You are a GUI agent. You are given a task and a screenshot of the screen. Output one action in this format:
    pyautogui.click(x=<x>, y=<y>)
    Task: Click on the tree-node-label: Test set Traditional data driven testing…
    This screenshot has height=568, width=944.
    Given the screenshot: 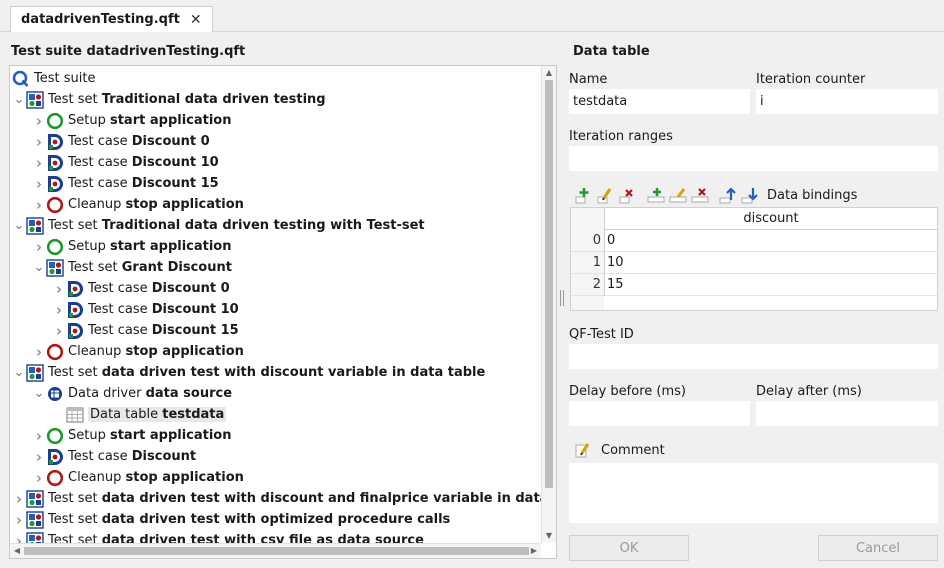 What is the action you would take?
    pyautogui.click(x=236, y=225)
    